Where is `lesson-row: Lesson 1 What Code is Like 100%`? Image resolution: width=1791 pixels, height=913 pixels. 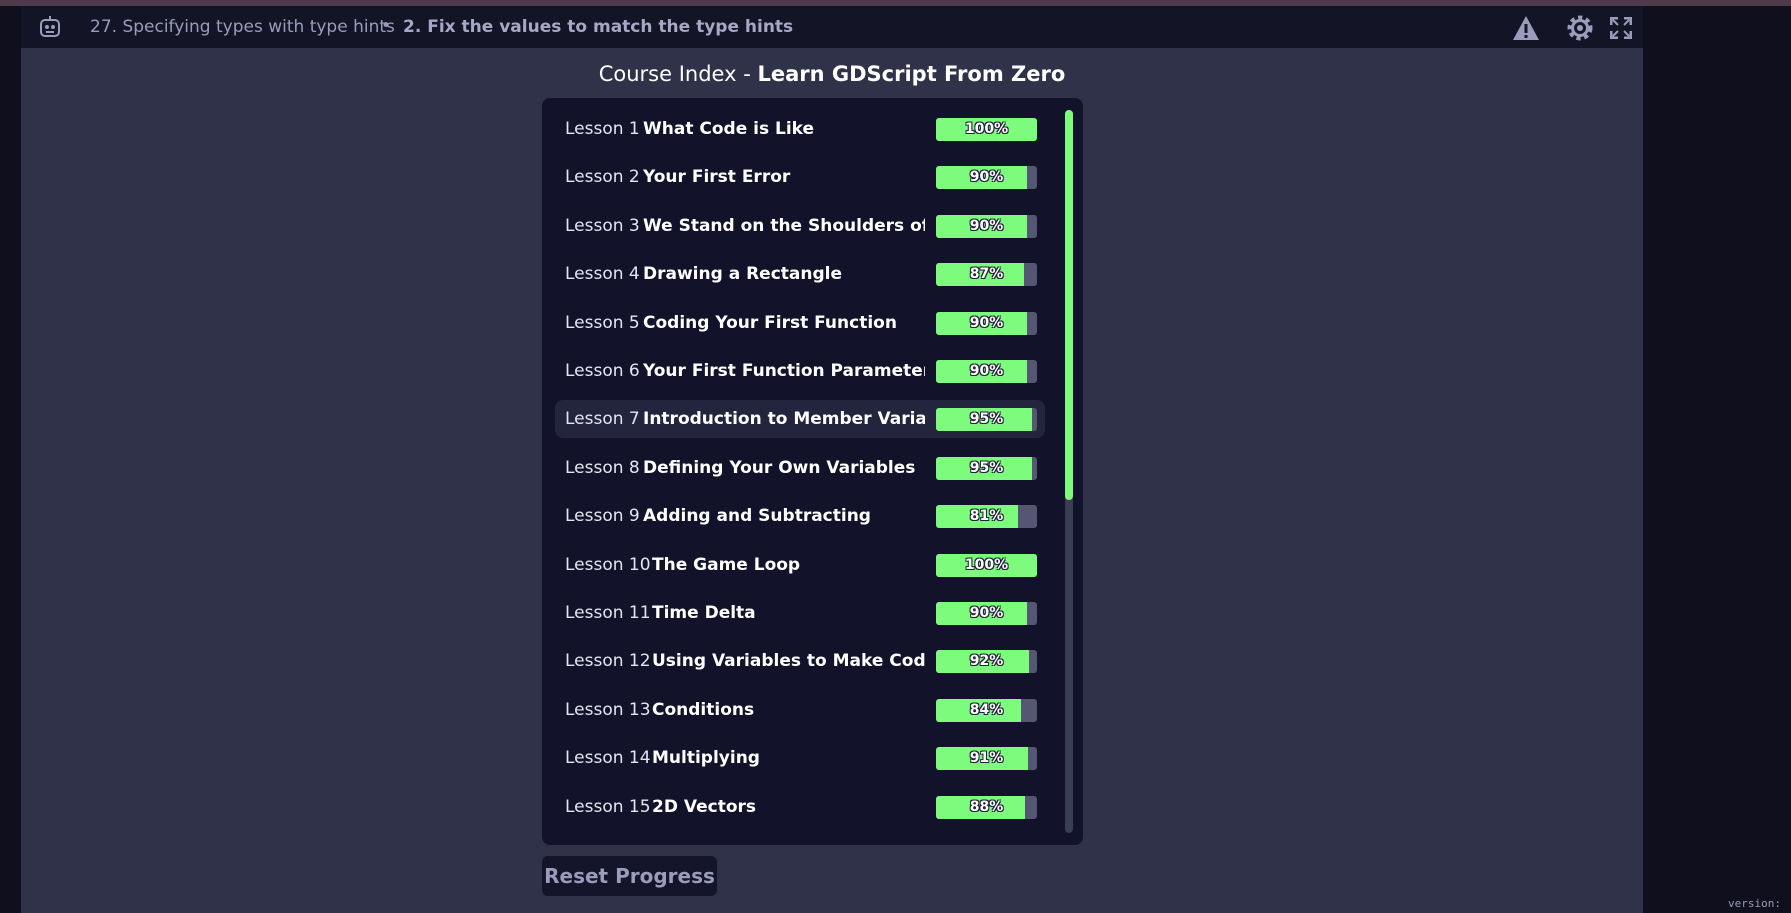
lesson-row: Lesson 1 What Code is Like 100% is located at coordinates (800, 129).